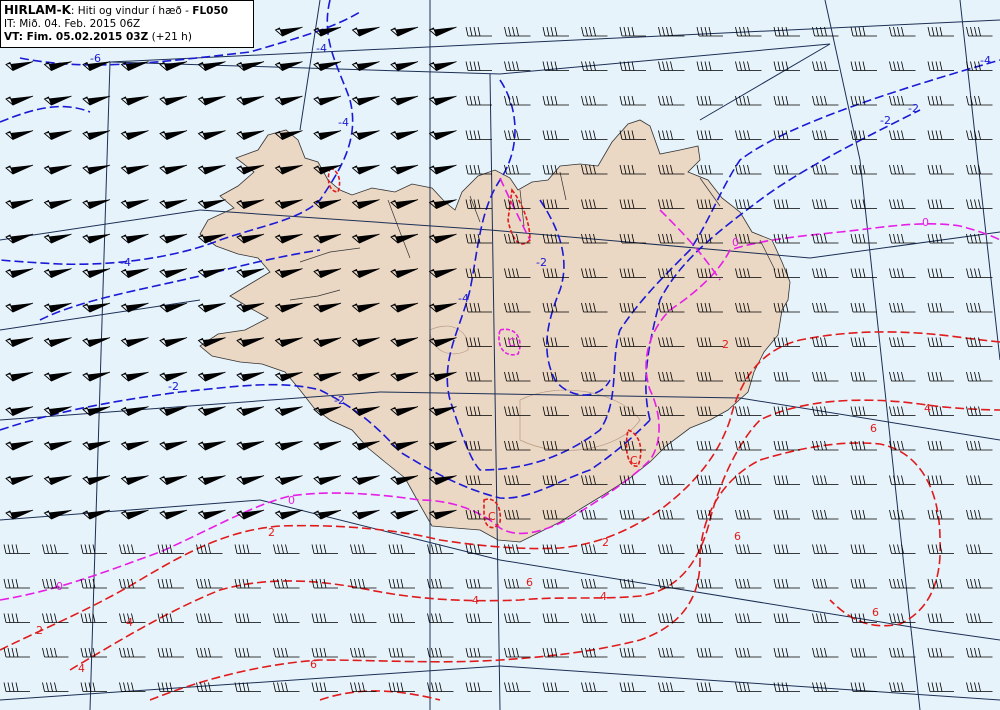  Describe the element at coordinates (37, 10) in the screenshot. I see `model-name: HIRLAM-K` at that location.